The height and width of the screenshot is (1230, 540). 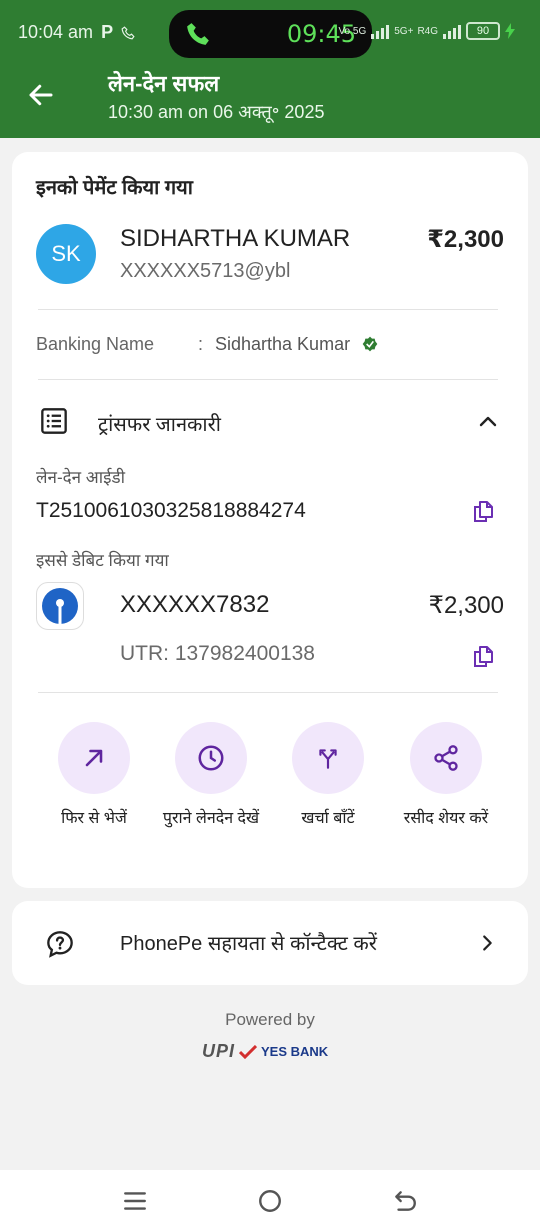 What do you see at coordinates (216, 112) in the screenshot?
I see `page-subtitle: 10:30 am on 06 अक्तू॰ 2025` at bounding box center [216, 112].